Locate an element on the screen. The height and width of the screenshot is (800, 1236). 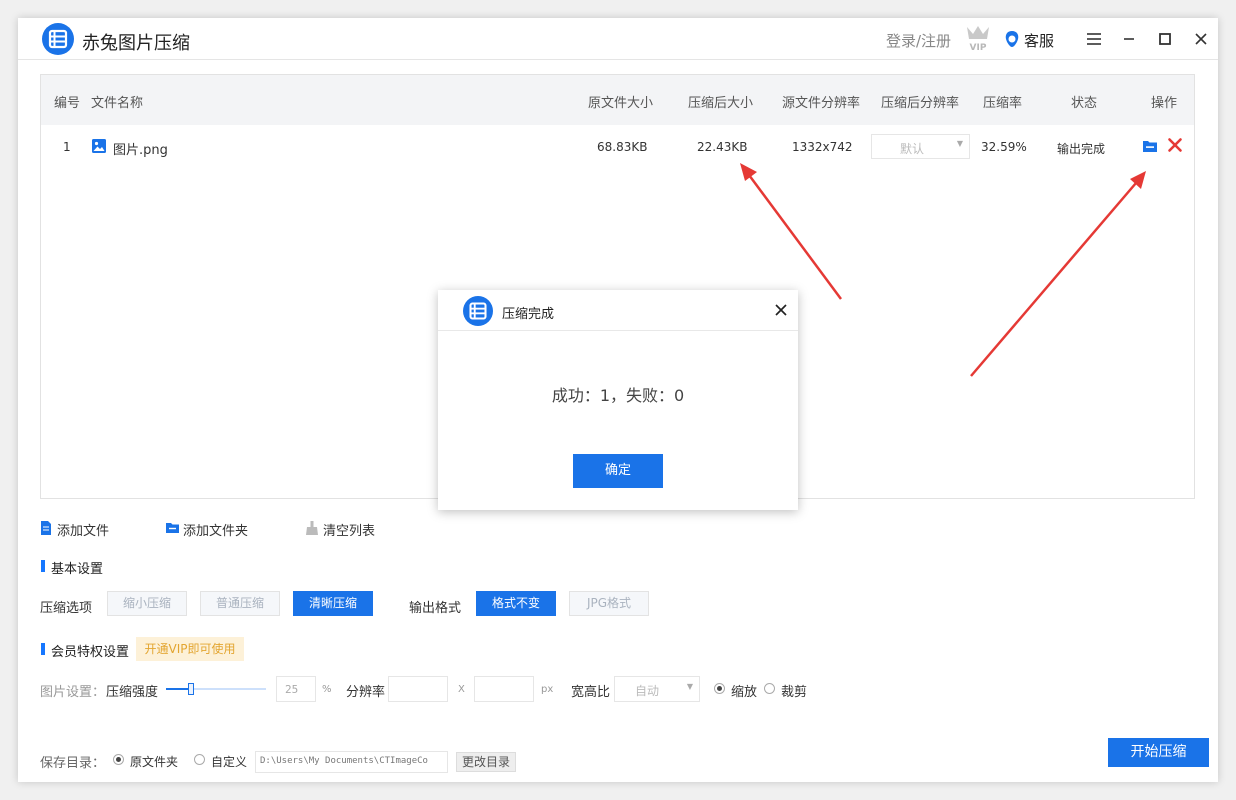
customer-service-icon is located at coordinates (1012, 39).